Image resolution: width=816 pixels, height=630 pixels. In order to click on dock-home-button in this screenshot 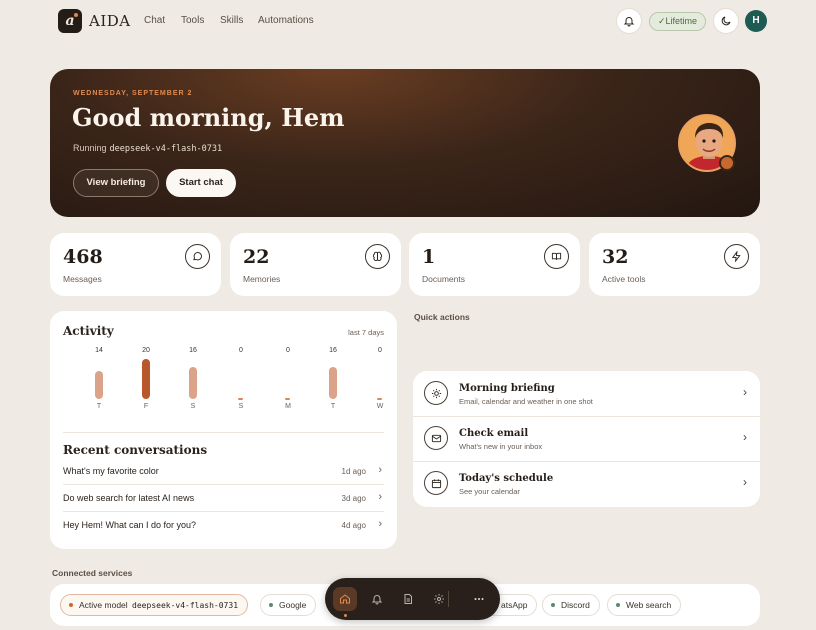, I will do `click(345, 599)`.